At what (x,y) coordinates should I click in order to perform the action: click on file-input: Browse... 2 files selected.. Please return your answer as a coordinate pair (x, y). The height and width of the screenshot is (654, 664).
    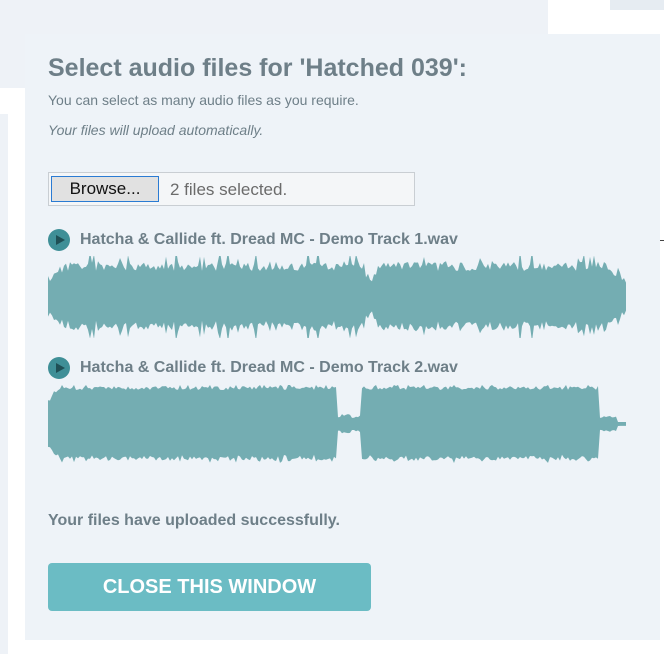
    Looking at the image, I should click on (231, 189).